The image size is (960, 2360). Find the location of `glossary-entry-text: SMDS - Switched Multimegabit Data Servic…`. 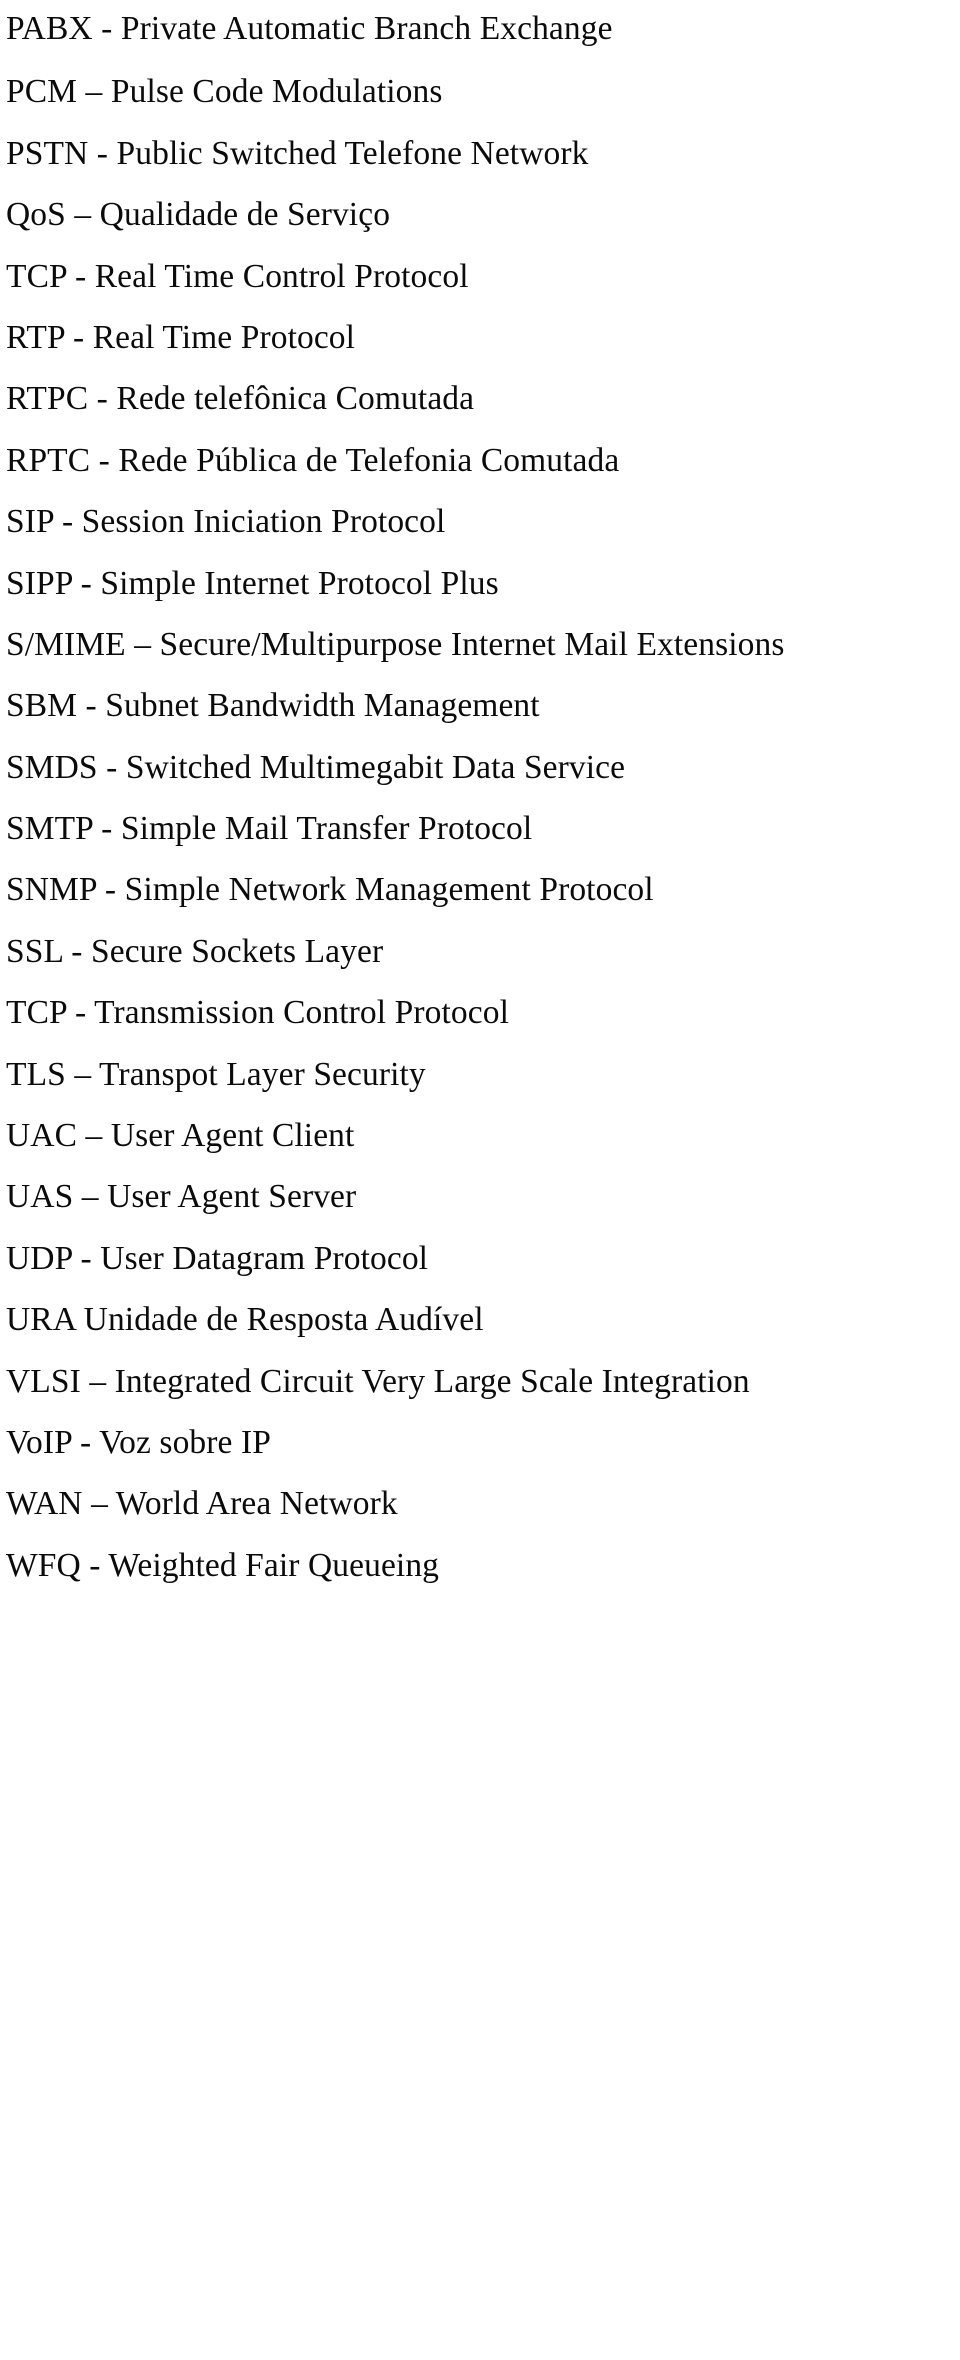

glossary-entry-text: SMDS - Switched Multimegabit Data Servic… is located at coordinates (316, 767).